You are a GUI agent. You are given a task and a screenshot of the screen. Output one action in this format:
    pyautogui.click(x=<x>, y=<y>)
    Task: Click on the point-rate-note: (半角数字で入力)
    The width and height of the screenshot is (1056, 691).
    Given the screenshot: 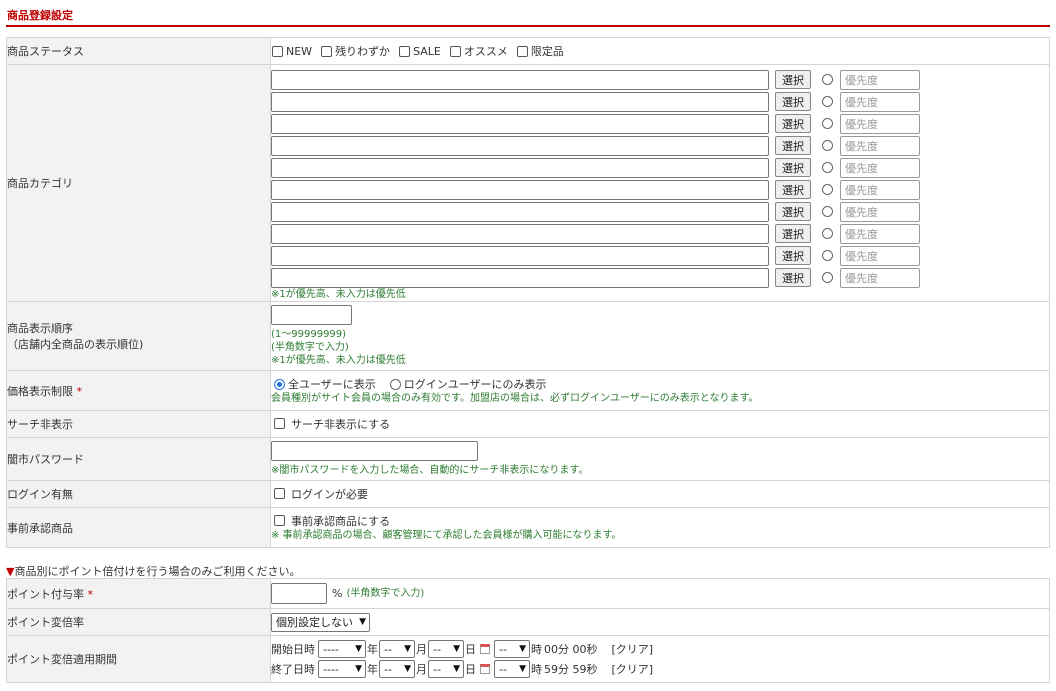 What is the action you would take?
    pyautogui.click(x=385, y=593)
    